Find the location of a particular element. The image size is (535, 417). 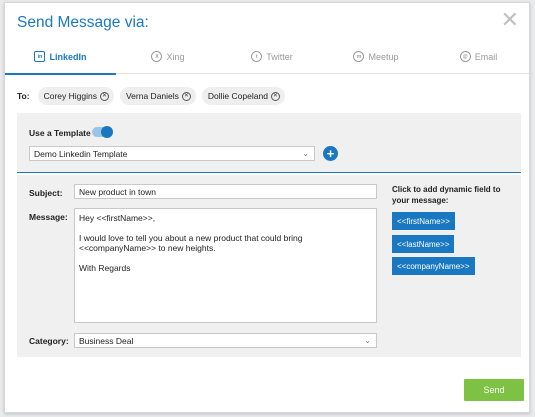

meetup-icon: m is located at coordinates (359, 56).